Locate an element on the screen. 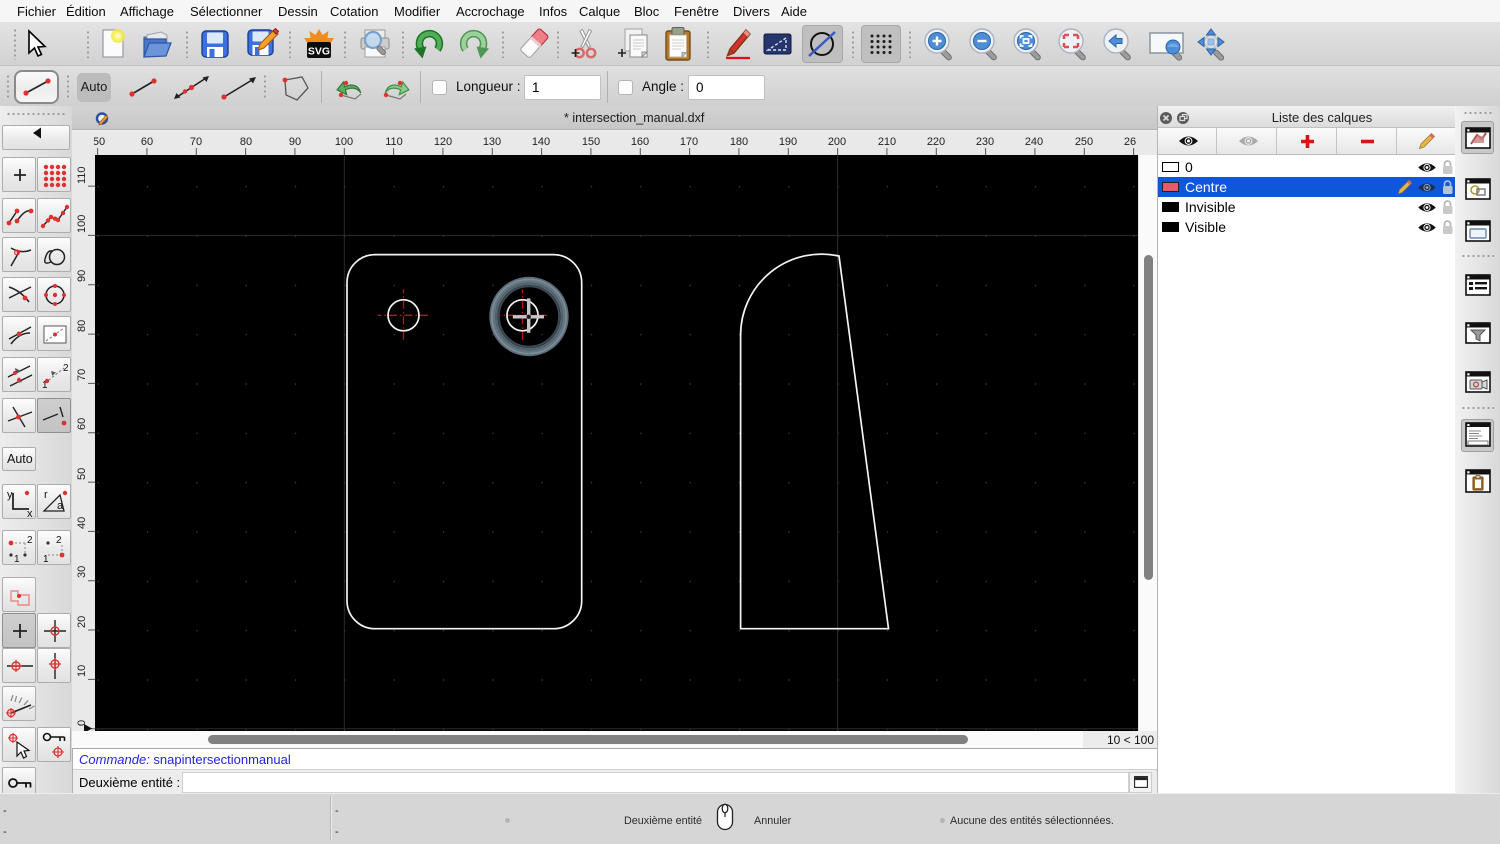  svg-text: 26 is located at coordinates (1130, 142).